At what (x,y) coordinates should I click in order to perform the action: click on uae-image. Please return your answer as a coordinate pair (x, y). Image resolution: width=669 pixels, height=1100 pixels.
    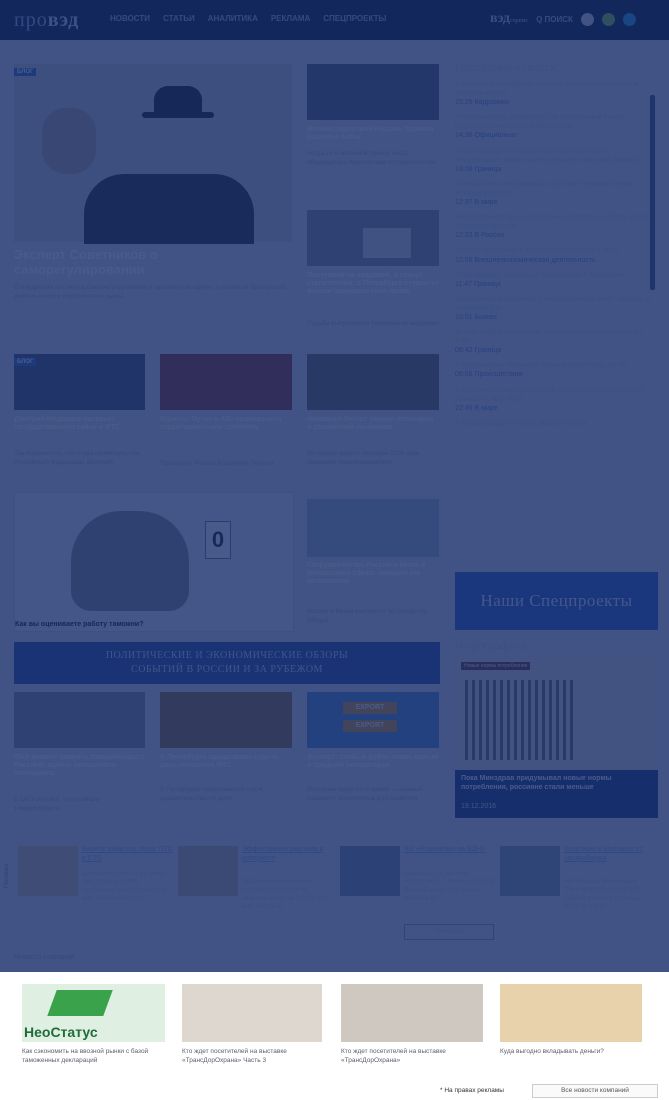
    Looking at the image, I should click on (79, 720).